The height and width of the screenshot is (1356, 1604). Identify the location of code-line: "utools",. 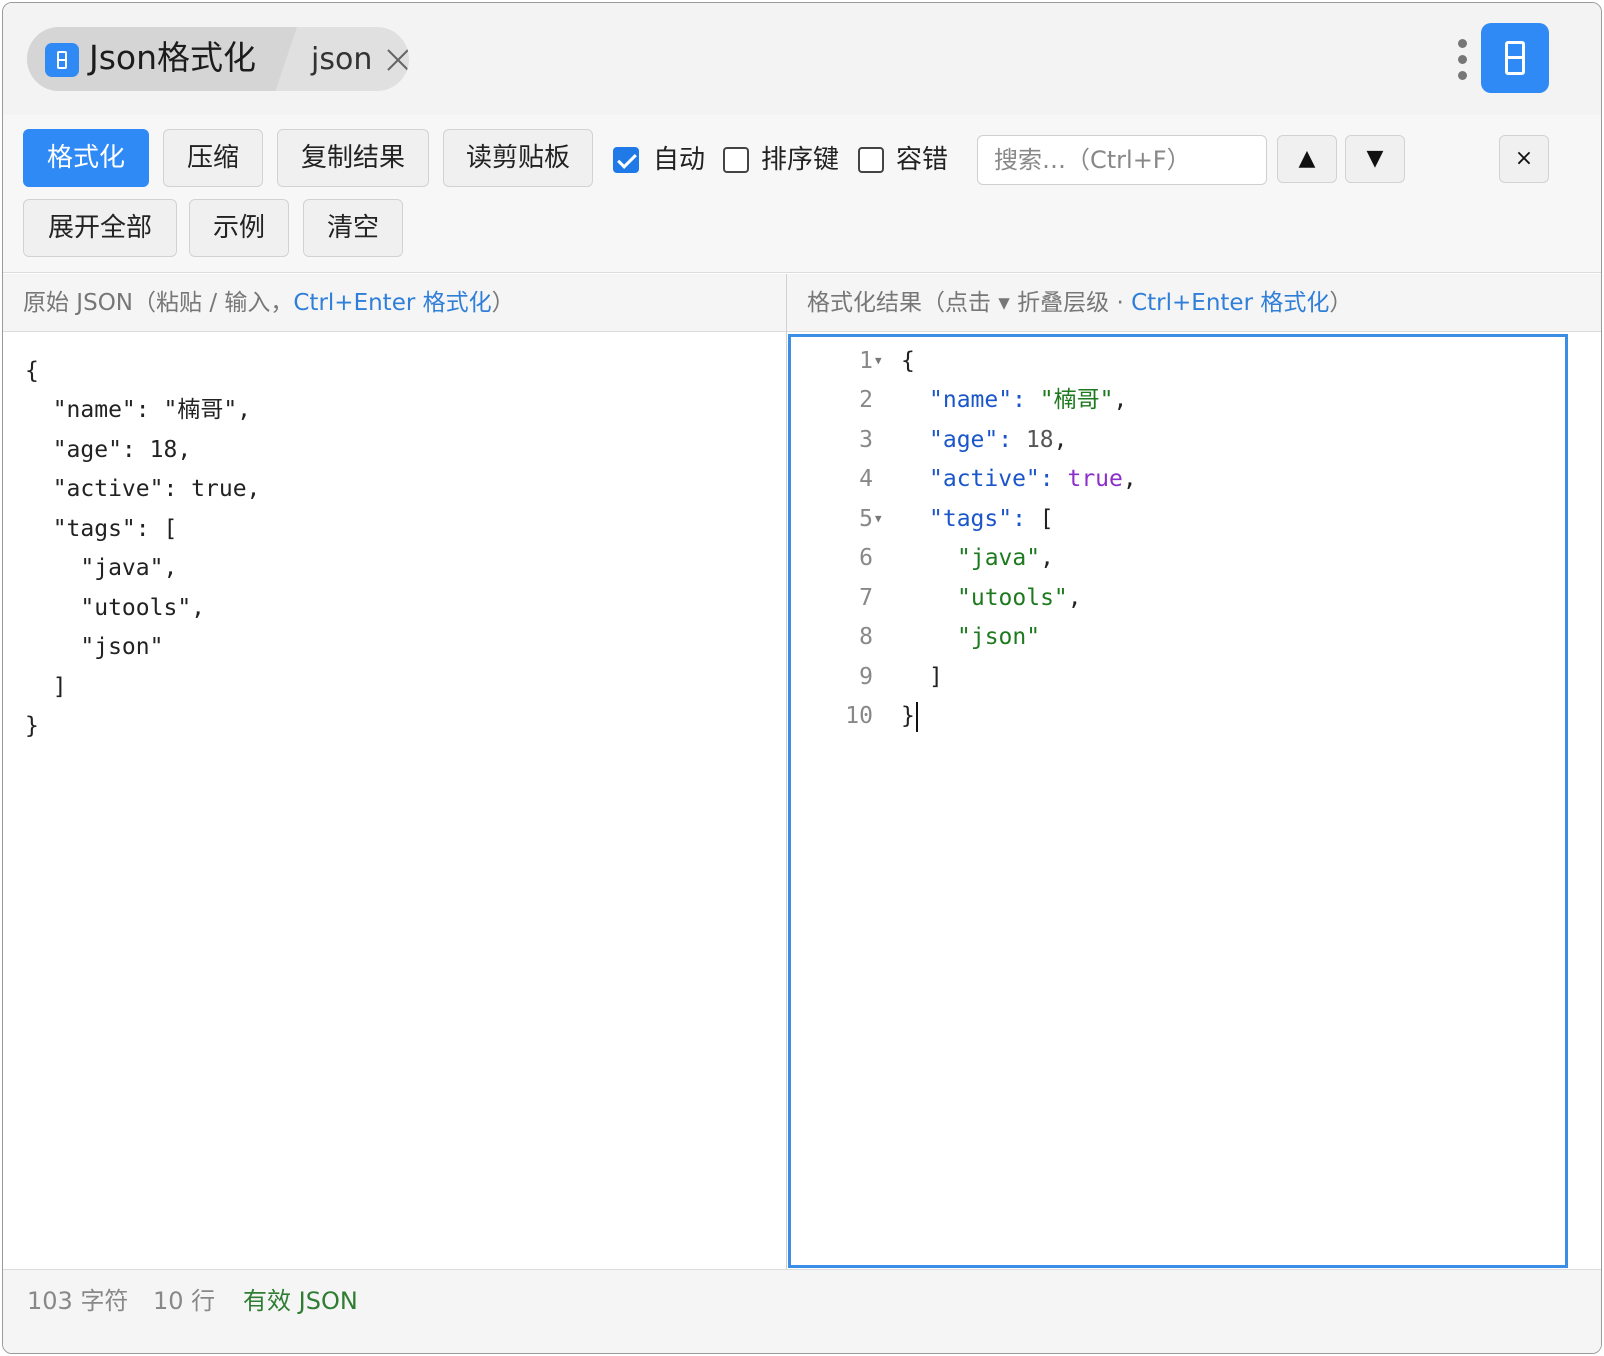
(1019, 598).